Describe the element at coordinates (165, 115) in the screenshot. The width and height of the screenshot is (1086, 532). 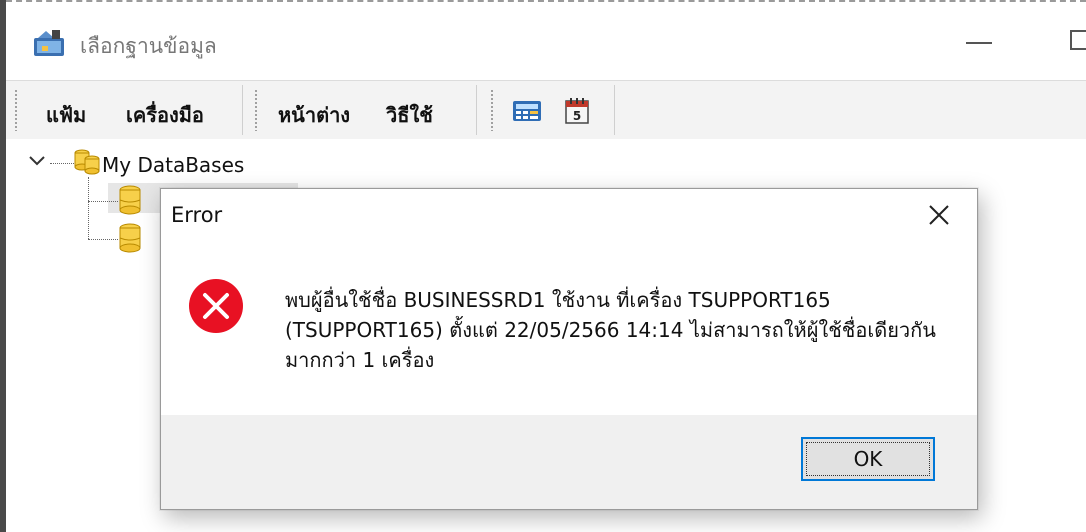
I see `menu-tools: เครื่องมือ` at that location.